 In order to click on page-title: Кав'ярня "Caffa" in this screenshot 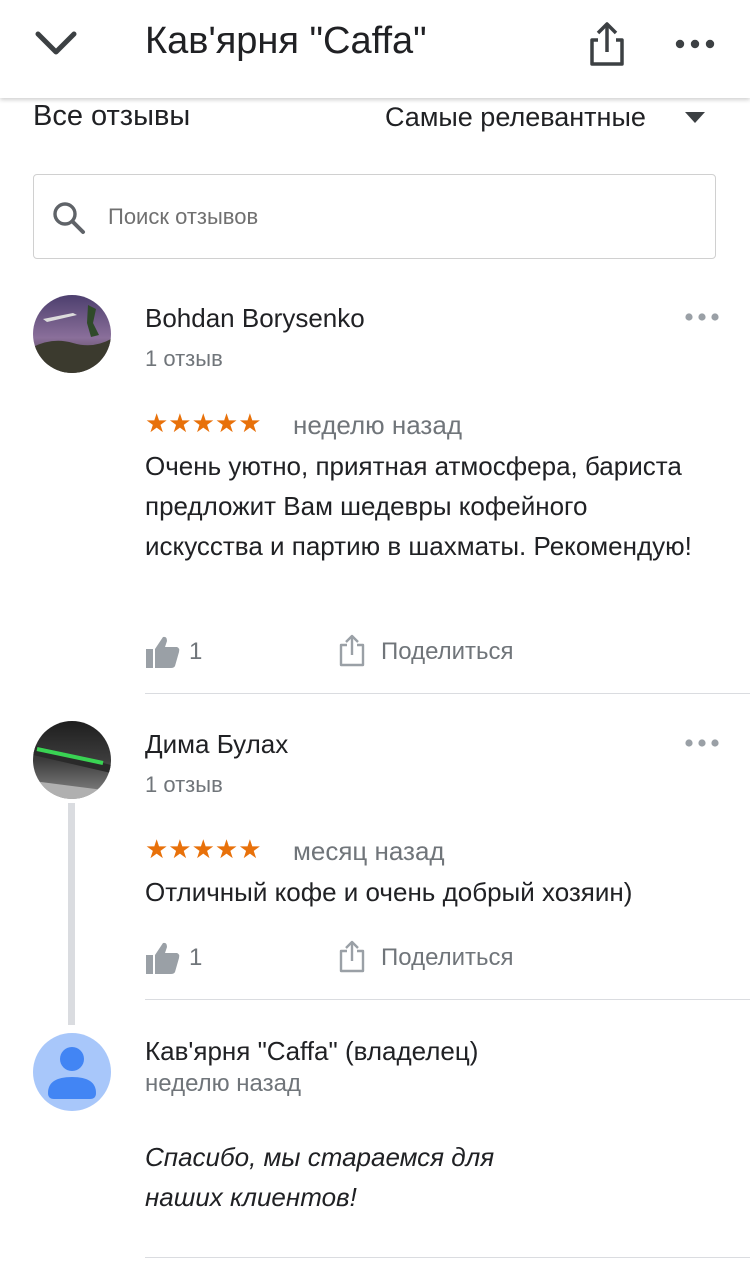, I will do `click(286, 41)`.